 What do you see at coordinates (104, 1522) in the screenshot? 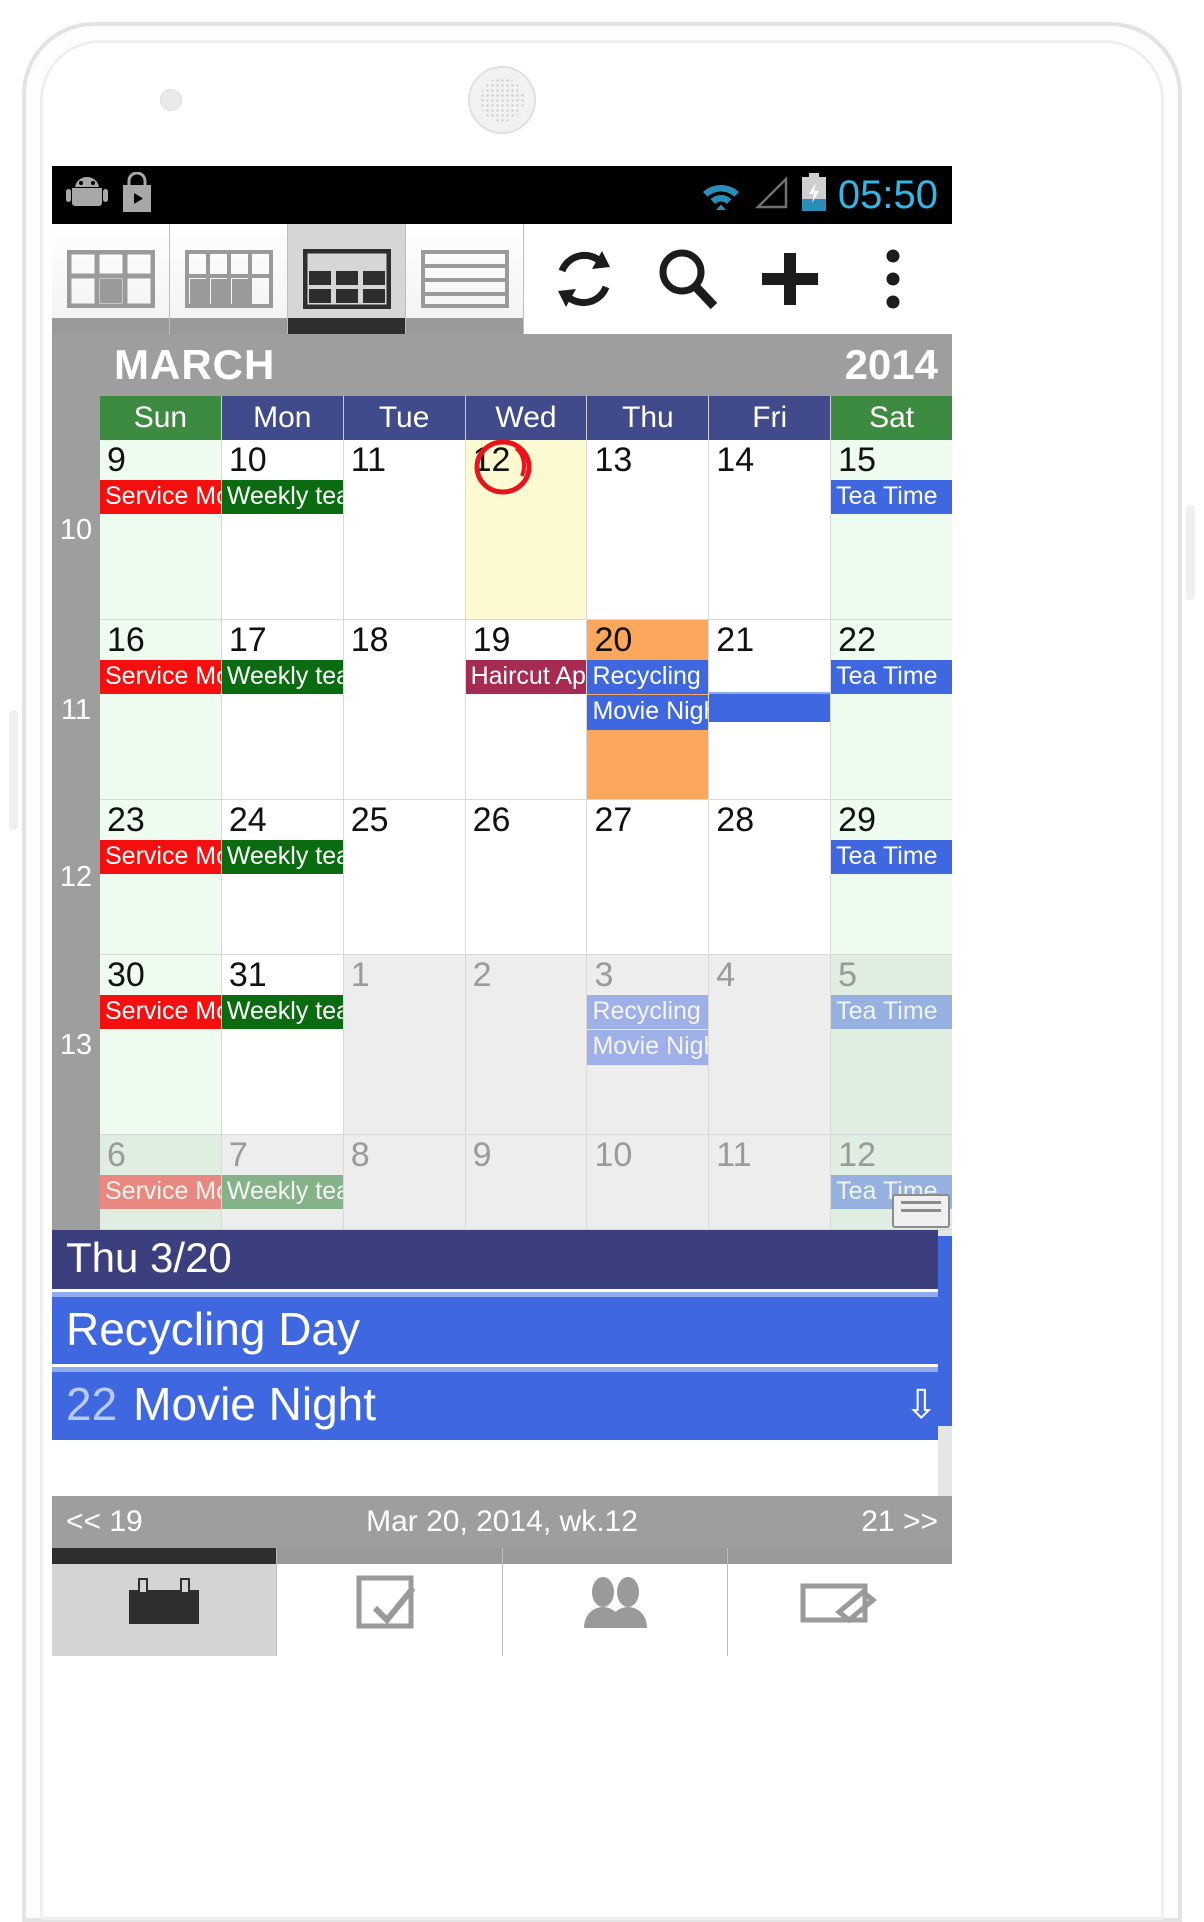
I see `prev-day-button: << 19` at bounding box center [104, 1522].